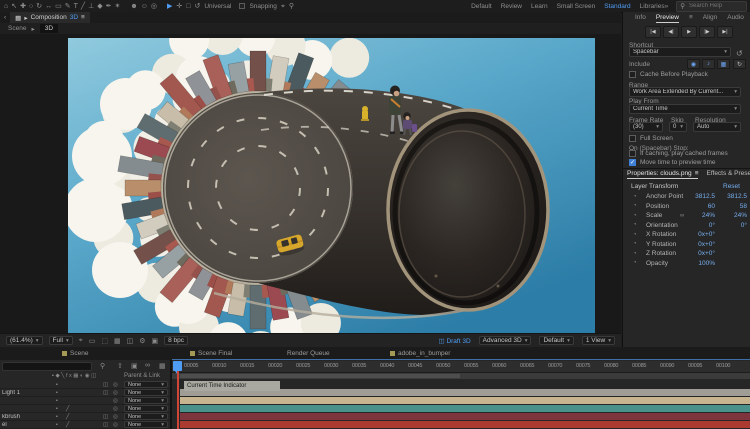  I want to click on tab-info: Info, so click(640, 18).